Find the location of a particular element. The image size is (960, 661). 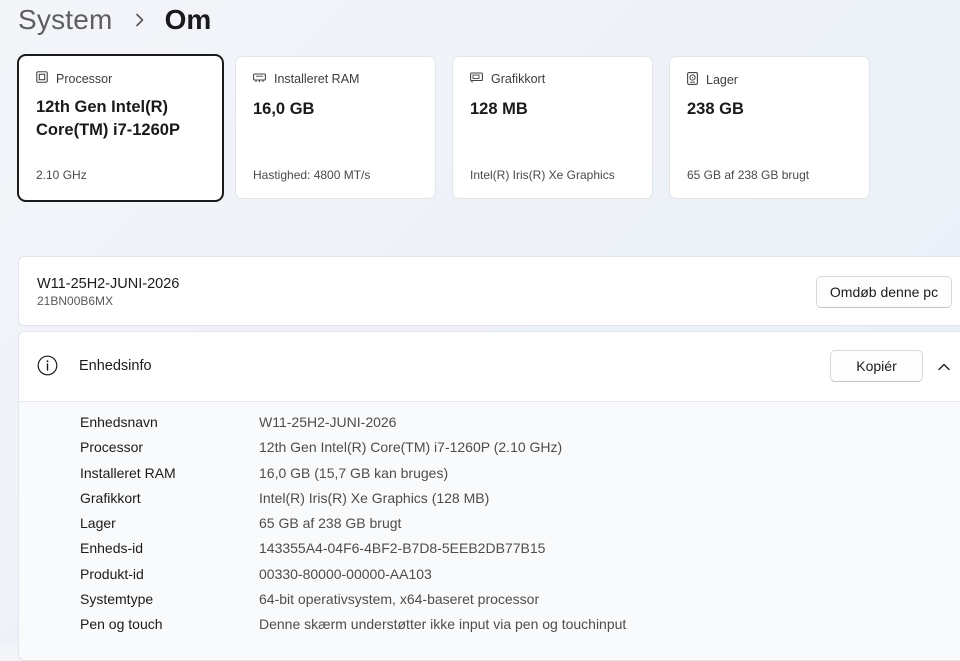

breadcrumb-system: System is located at coordinates (65, 20).